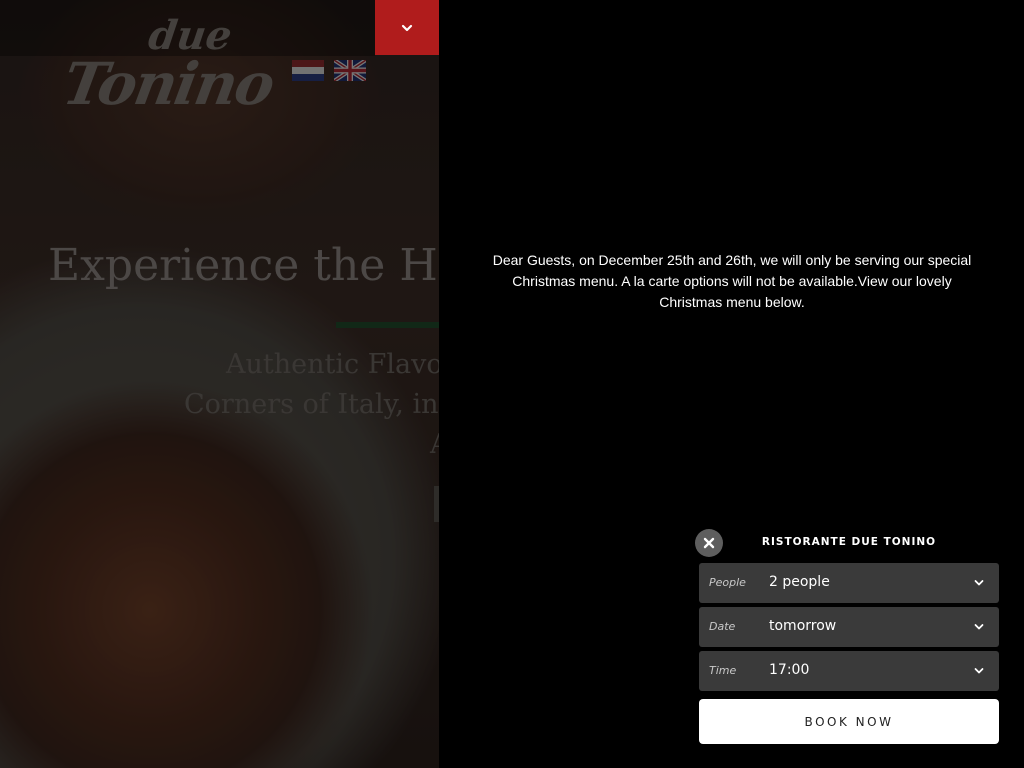  I want to click on booking-title: RISTORANTE DUE TONINO, so click(849, 542).